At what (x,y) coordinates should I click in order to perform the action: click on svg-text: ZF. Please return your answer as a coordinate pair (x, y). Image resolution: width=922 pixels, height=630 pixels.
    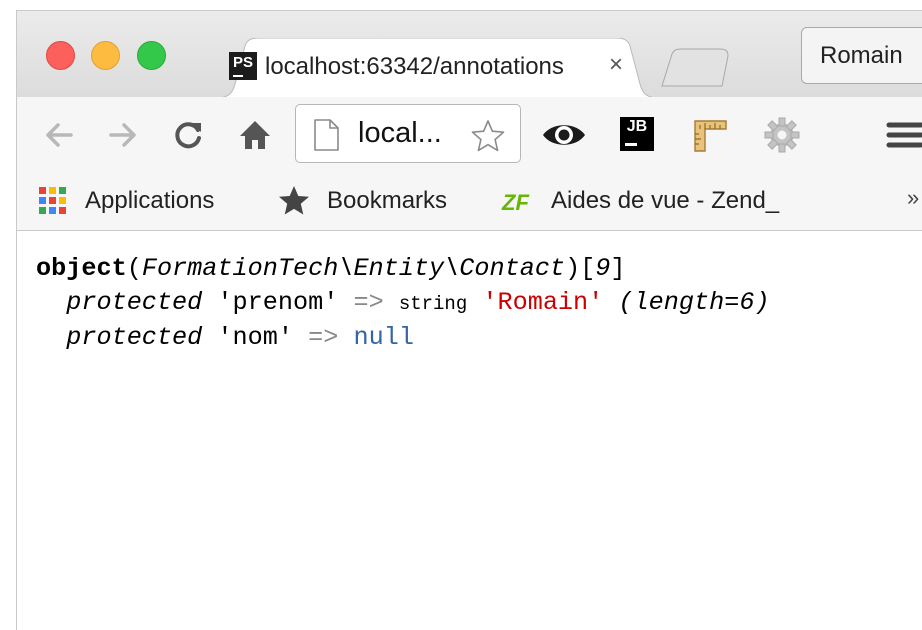
    Looking at the image, I should click on (515, 202).